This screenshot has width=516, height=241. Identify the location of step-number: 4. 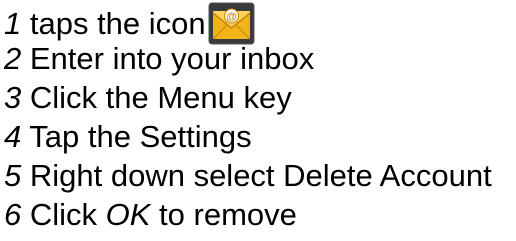
(13, 136).